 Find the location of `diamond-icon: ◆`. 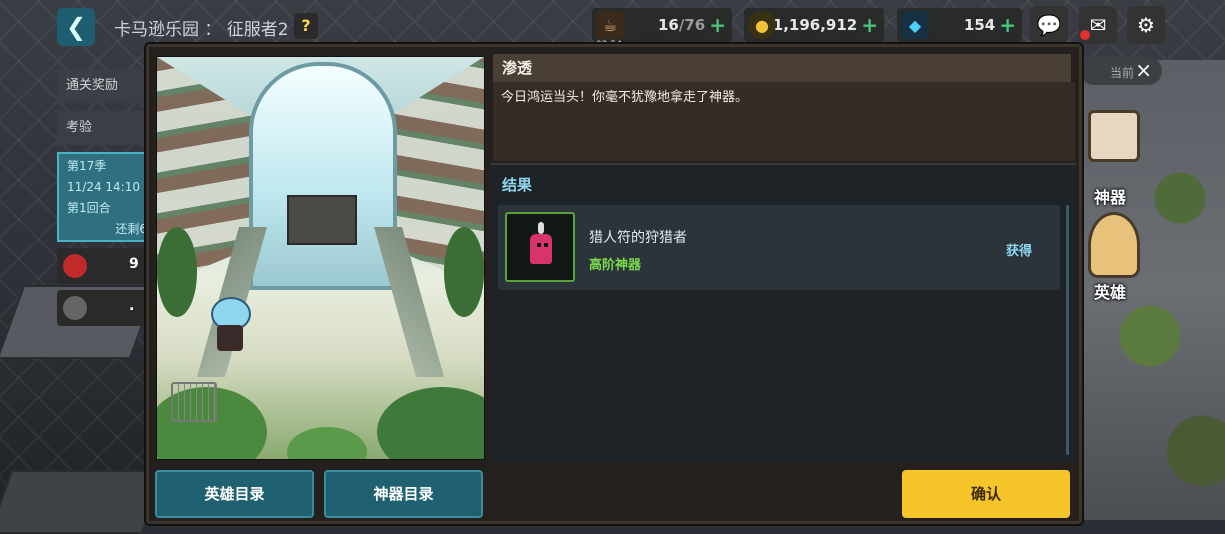

diamond-icon: ◆ is located at coordinates (915, 25).